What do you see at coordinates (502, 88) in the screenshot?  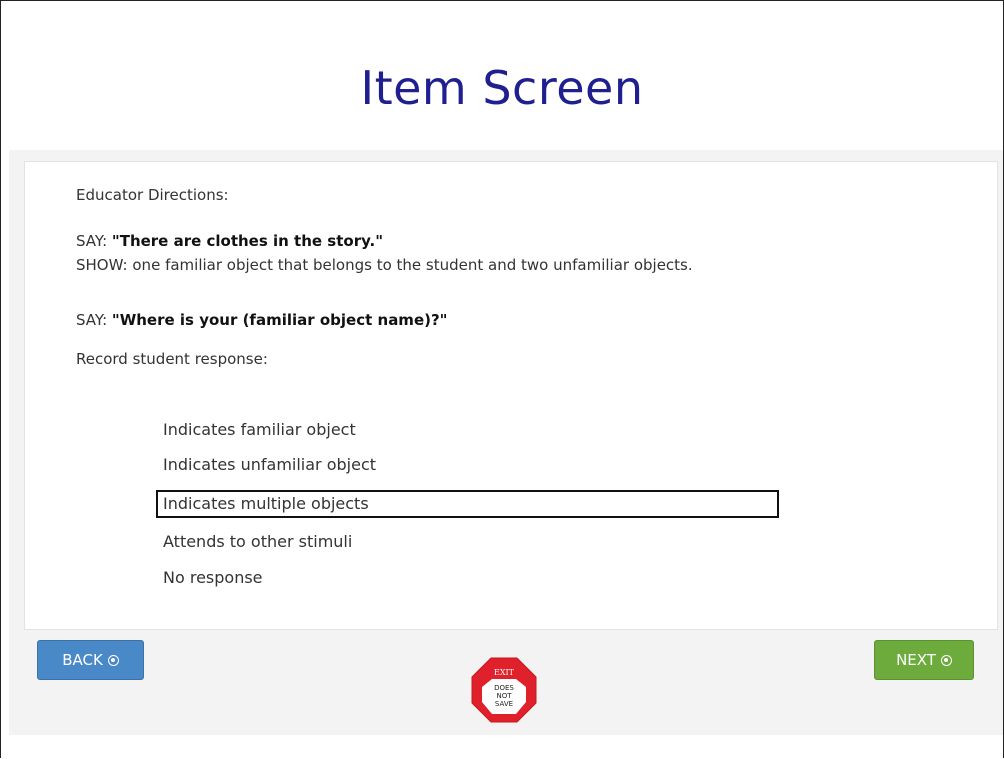 I see `page-title: Item Screen` at bounding box center [502, 88].